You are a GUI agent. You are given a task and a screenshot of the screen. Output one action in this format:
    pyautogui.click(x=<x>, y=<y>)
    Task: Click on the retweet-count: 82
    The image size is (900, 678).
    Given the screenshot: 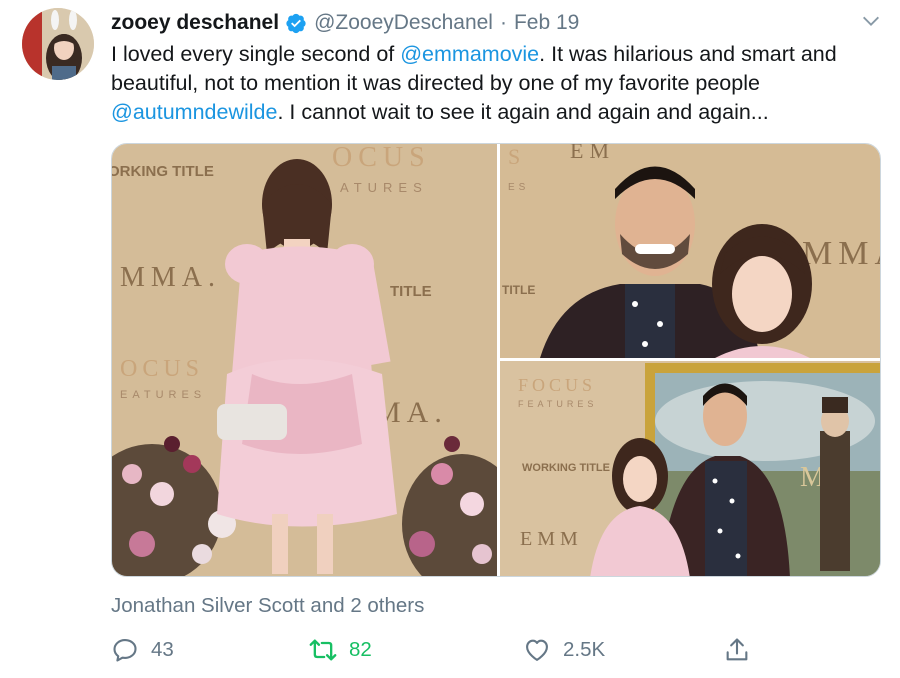 What is the action you would take?
    pyautogui.click(x=360, y=649)
    